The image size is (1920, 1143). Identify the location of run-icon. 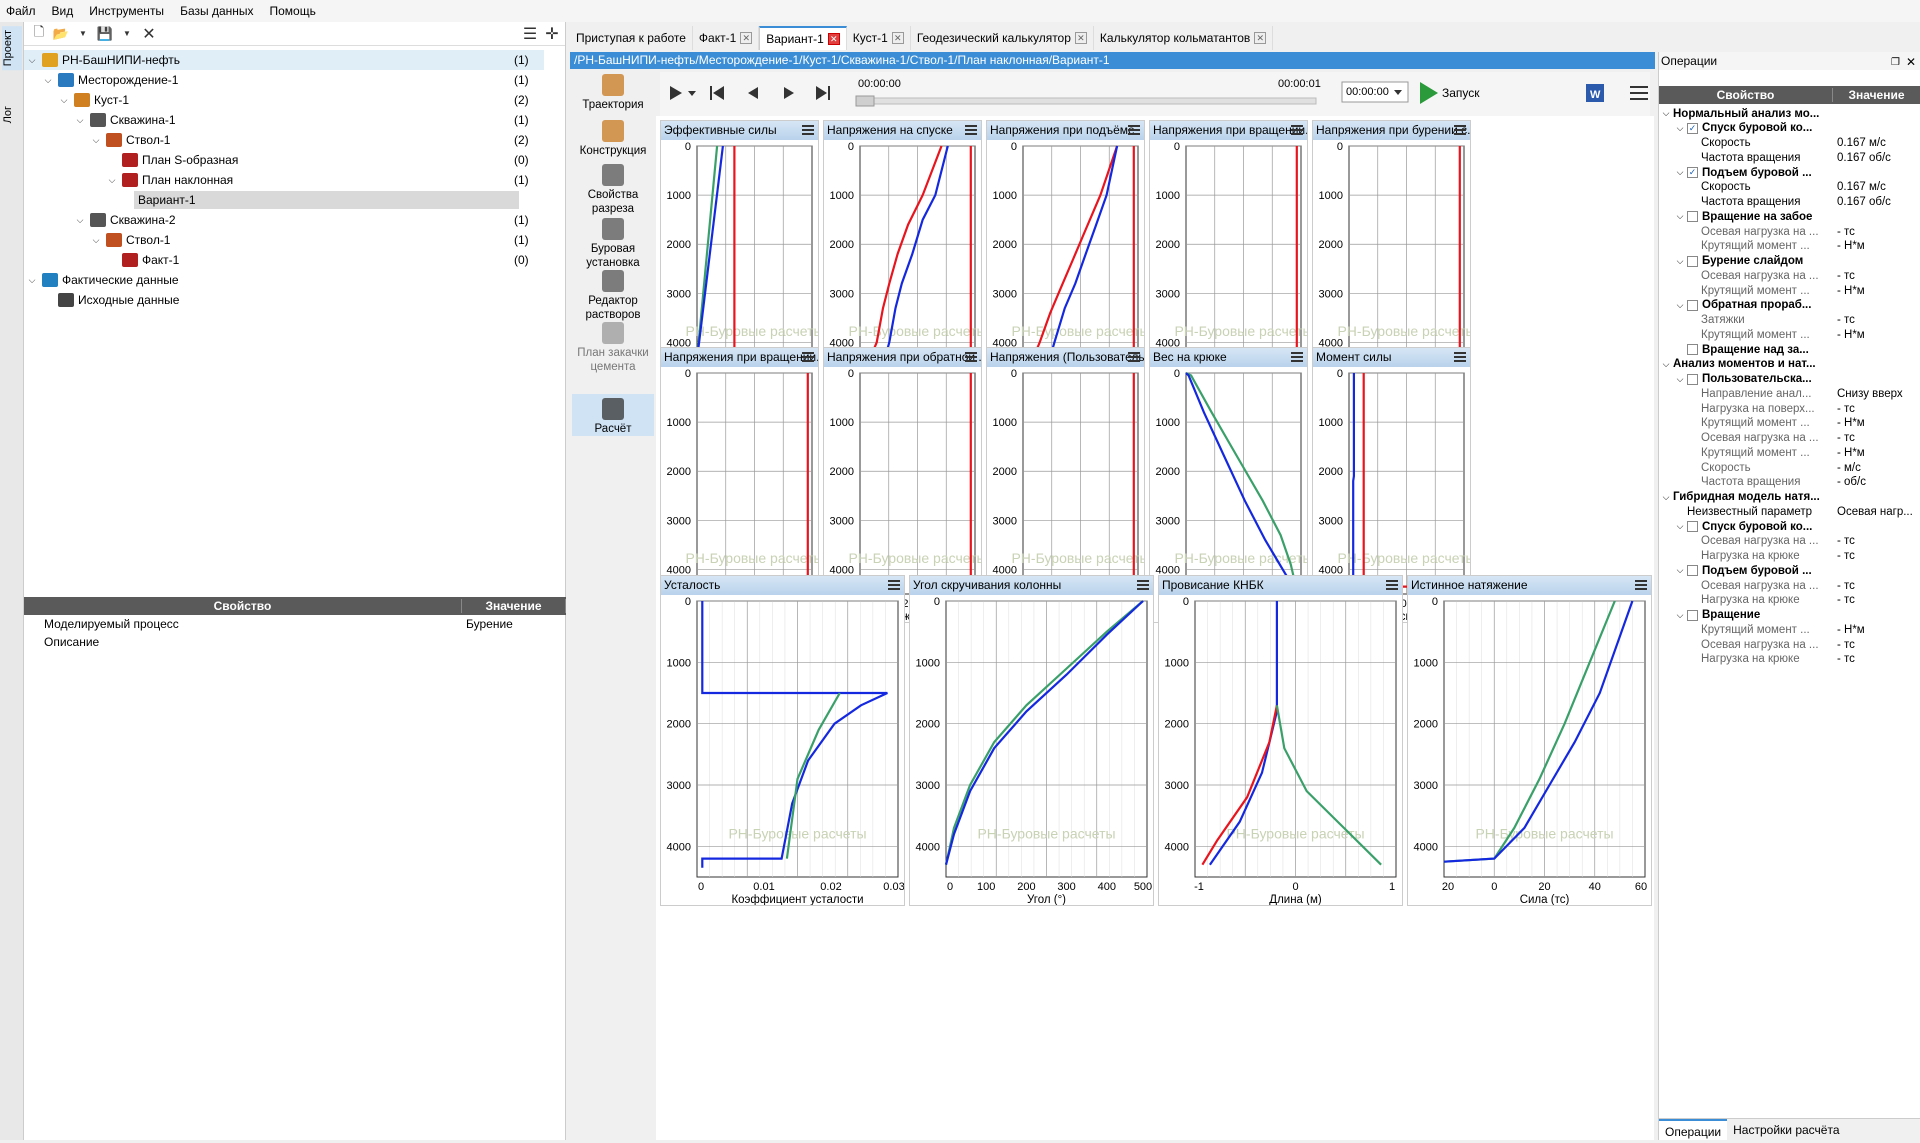
(1429, 93).